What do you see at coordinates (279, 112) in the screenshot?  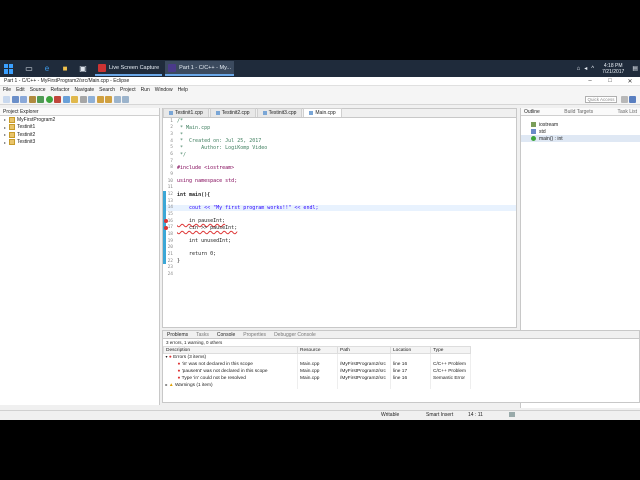 I see `tab-testinit3: Testinit3.cpp` at bounding box center [279, 112].